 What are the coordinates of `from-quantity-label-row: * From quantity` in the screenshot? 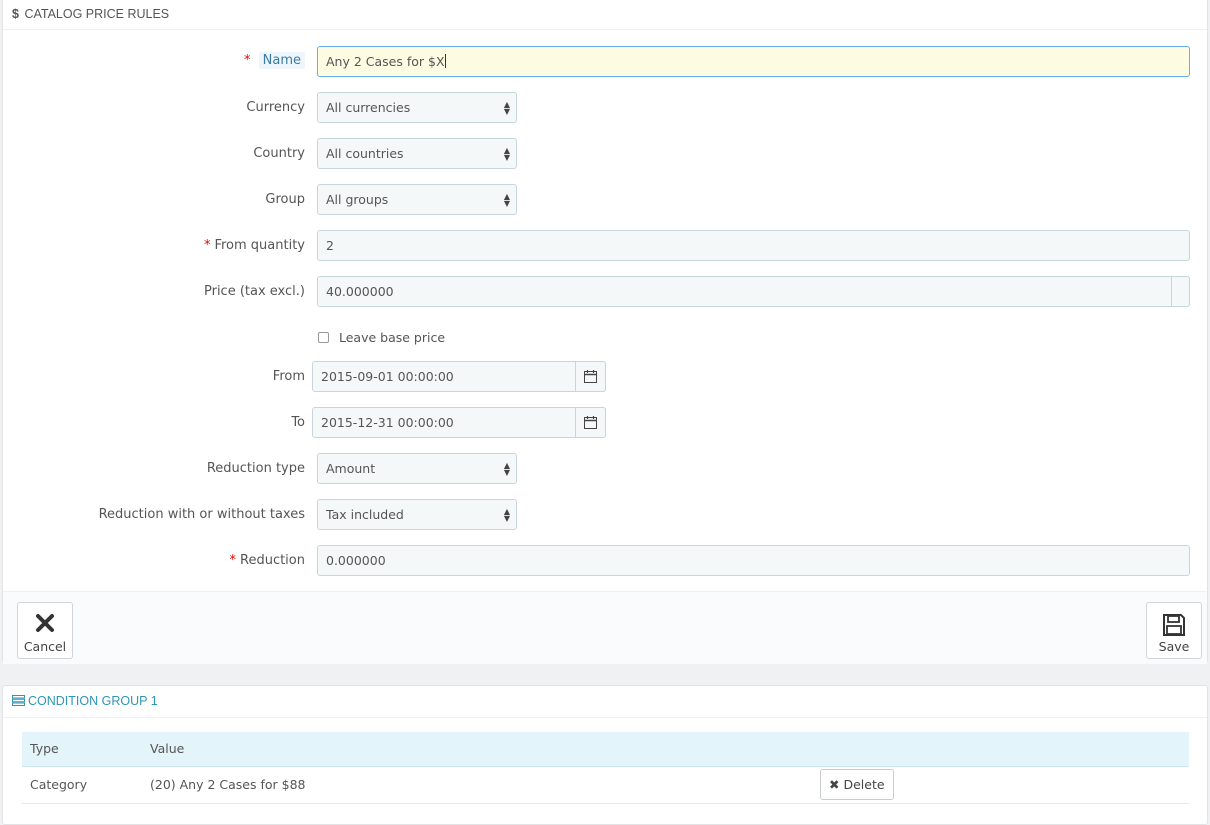 It's located at (254, 245).